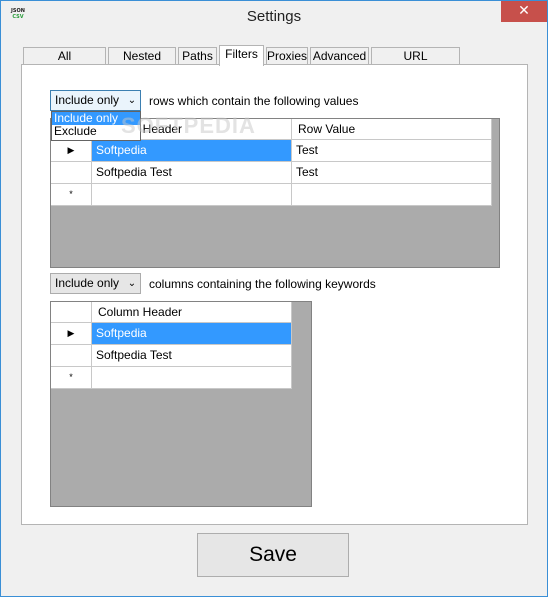 This screenshot has width=548, height=597. Describe the element at coordinates (339, 56) in the screenshot. I see `tab-advanced: Advanced` at that location.